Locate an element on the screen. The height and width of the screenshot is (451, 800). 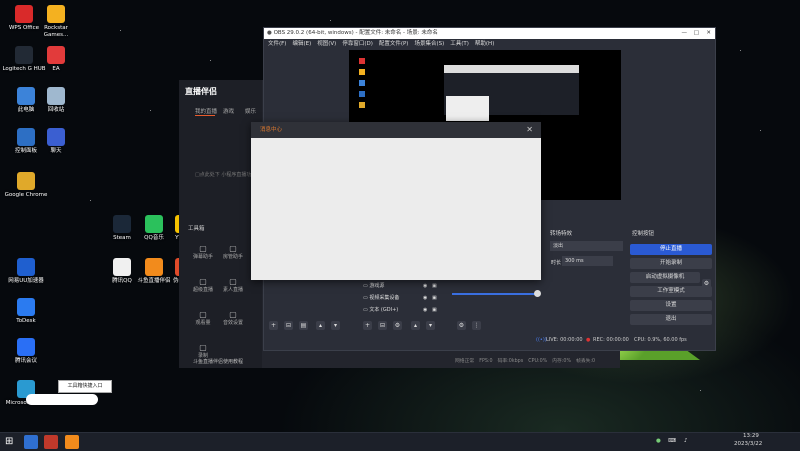
control-button: 设置 is located at coordinates (671, 305).